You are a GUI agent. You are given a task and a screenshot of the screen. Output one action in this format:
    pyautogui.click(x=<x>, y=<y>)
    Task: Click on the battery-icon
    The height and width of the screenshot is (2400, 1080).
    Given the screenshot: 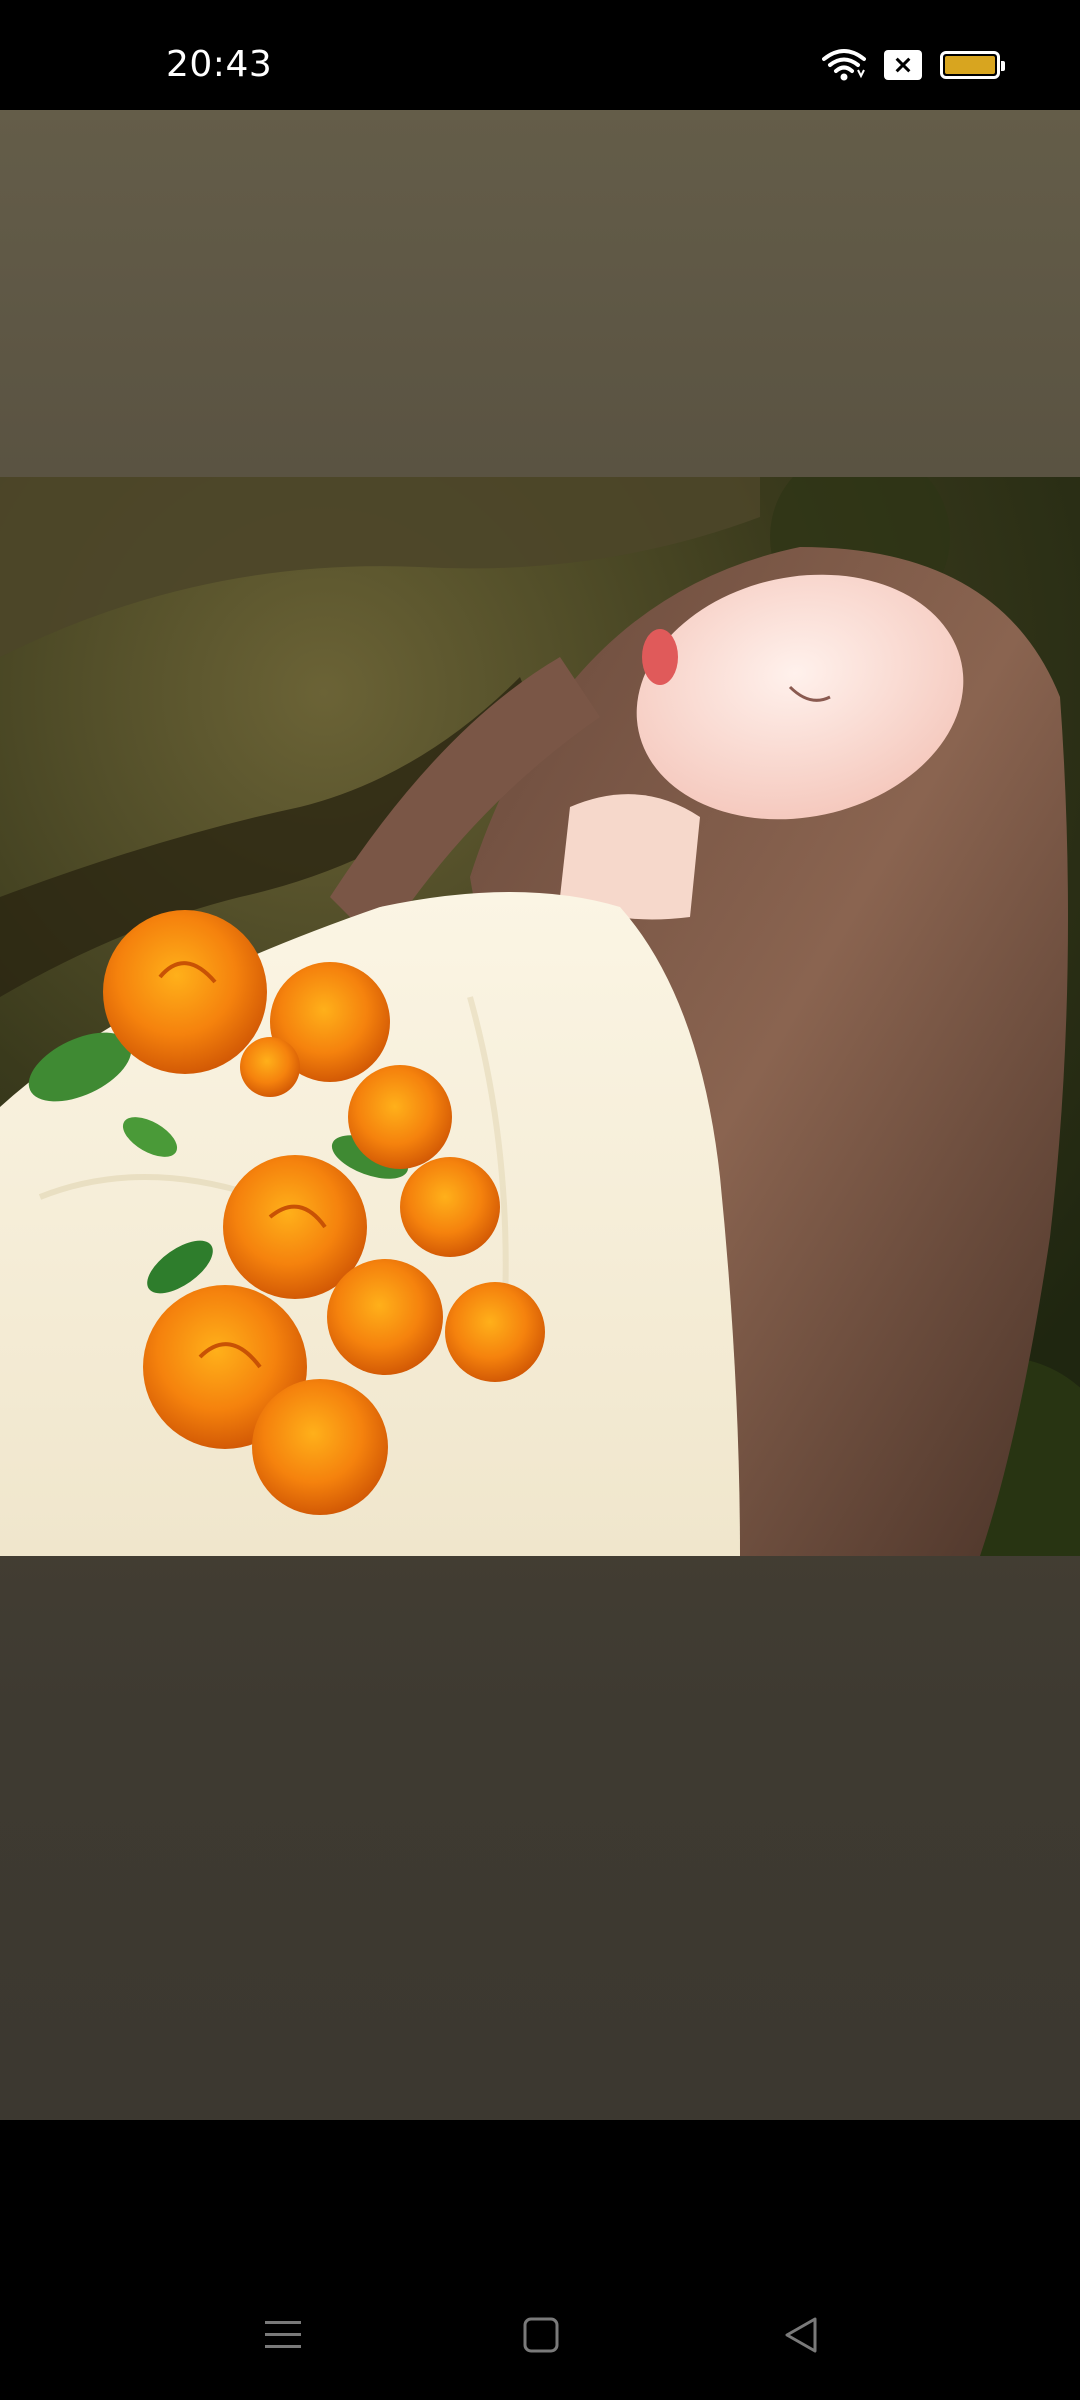 What is the action you would take?
    pyautogui.click(x=972, y=65)
    